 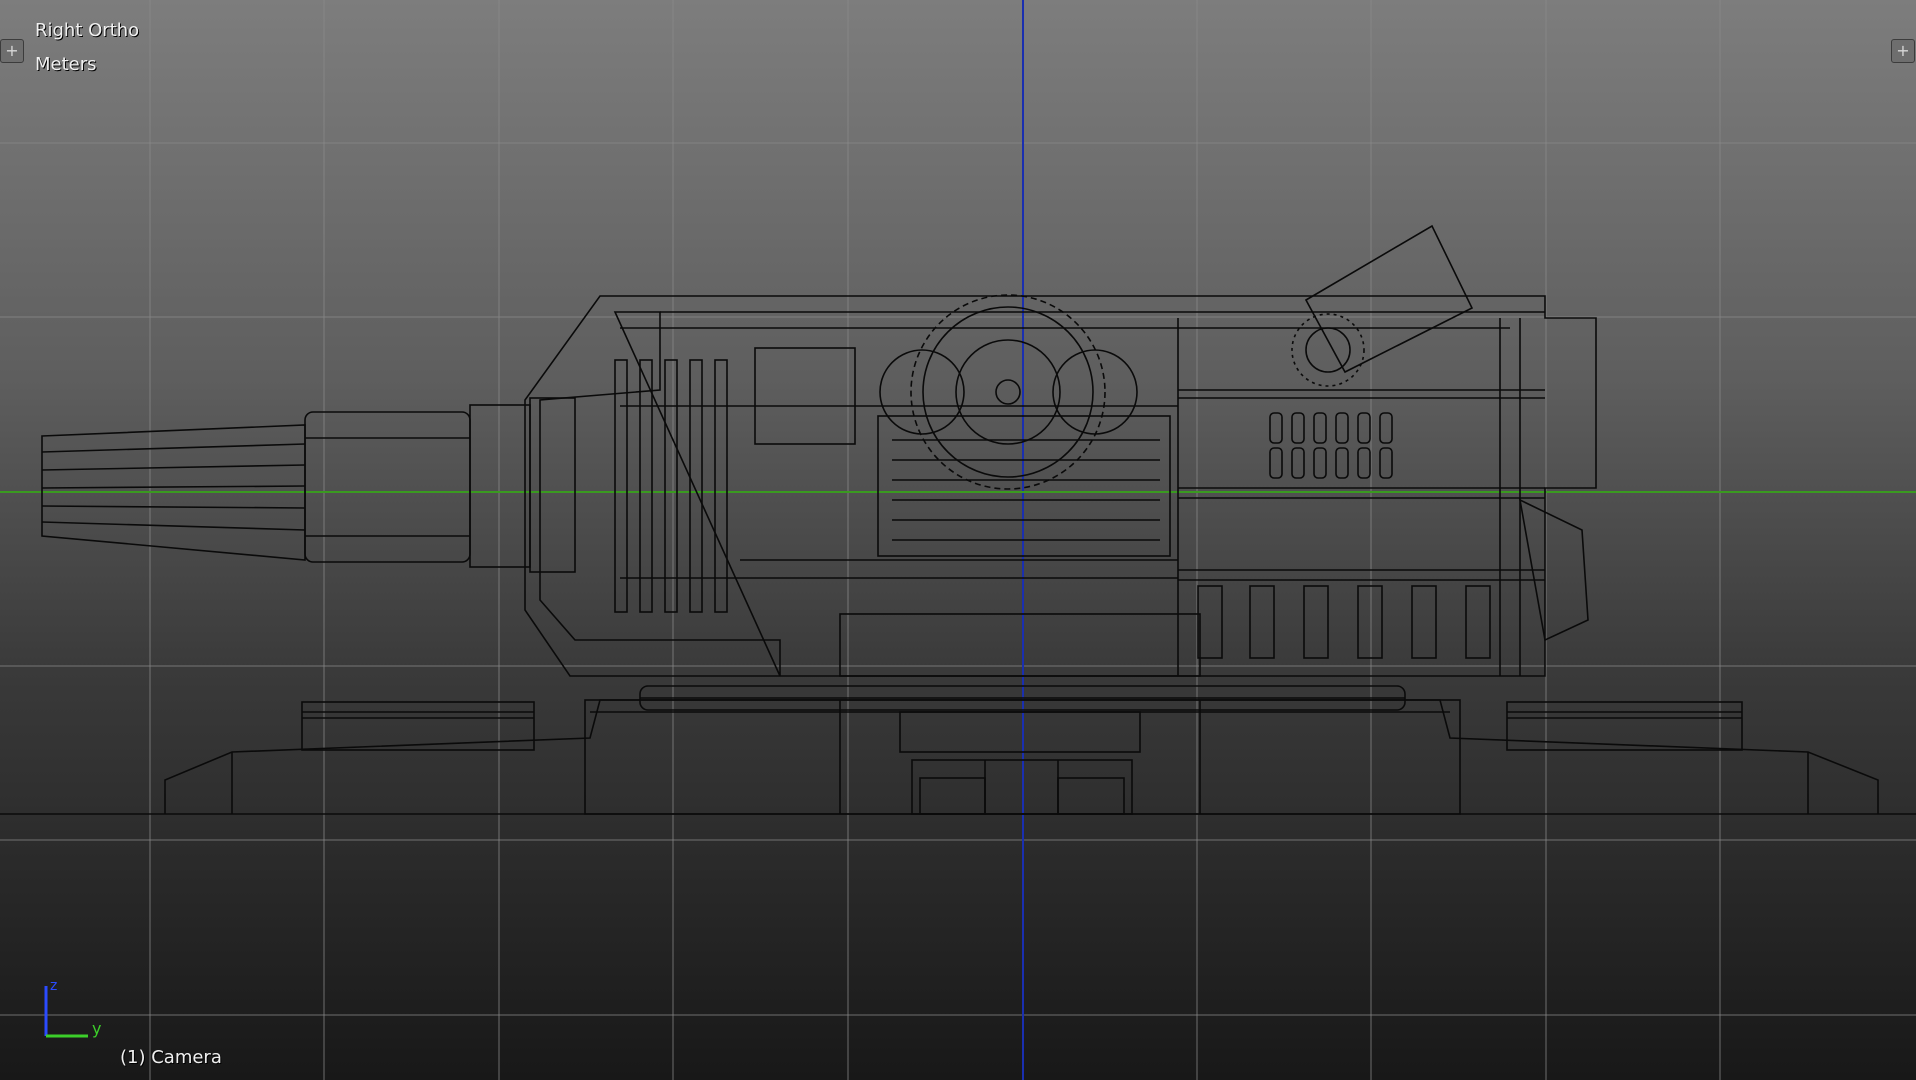 I want to click on lower-slats, so click(x=1214, y=587).